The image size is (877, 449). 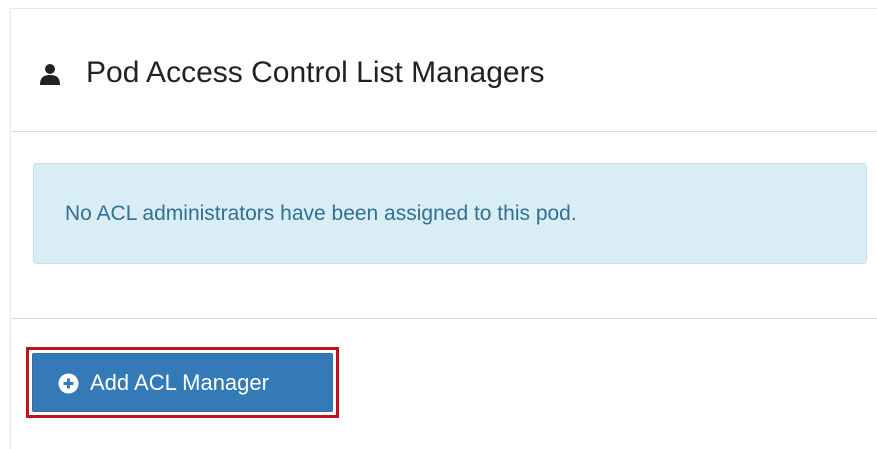 I want to click on user-icon, so click(x=50, y=74).